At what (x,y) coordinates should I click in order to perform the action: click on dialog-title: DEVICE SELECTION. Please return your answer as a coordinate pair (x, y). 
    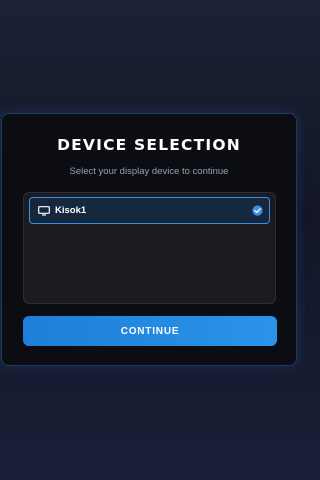
    Looking at the image, I should click on (149, 145).